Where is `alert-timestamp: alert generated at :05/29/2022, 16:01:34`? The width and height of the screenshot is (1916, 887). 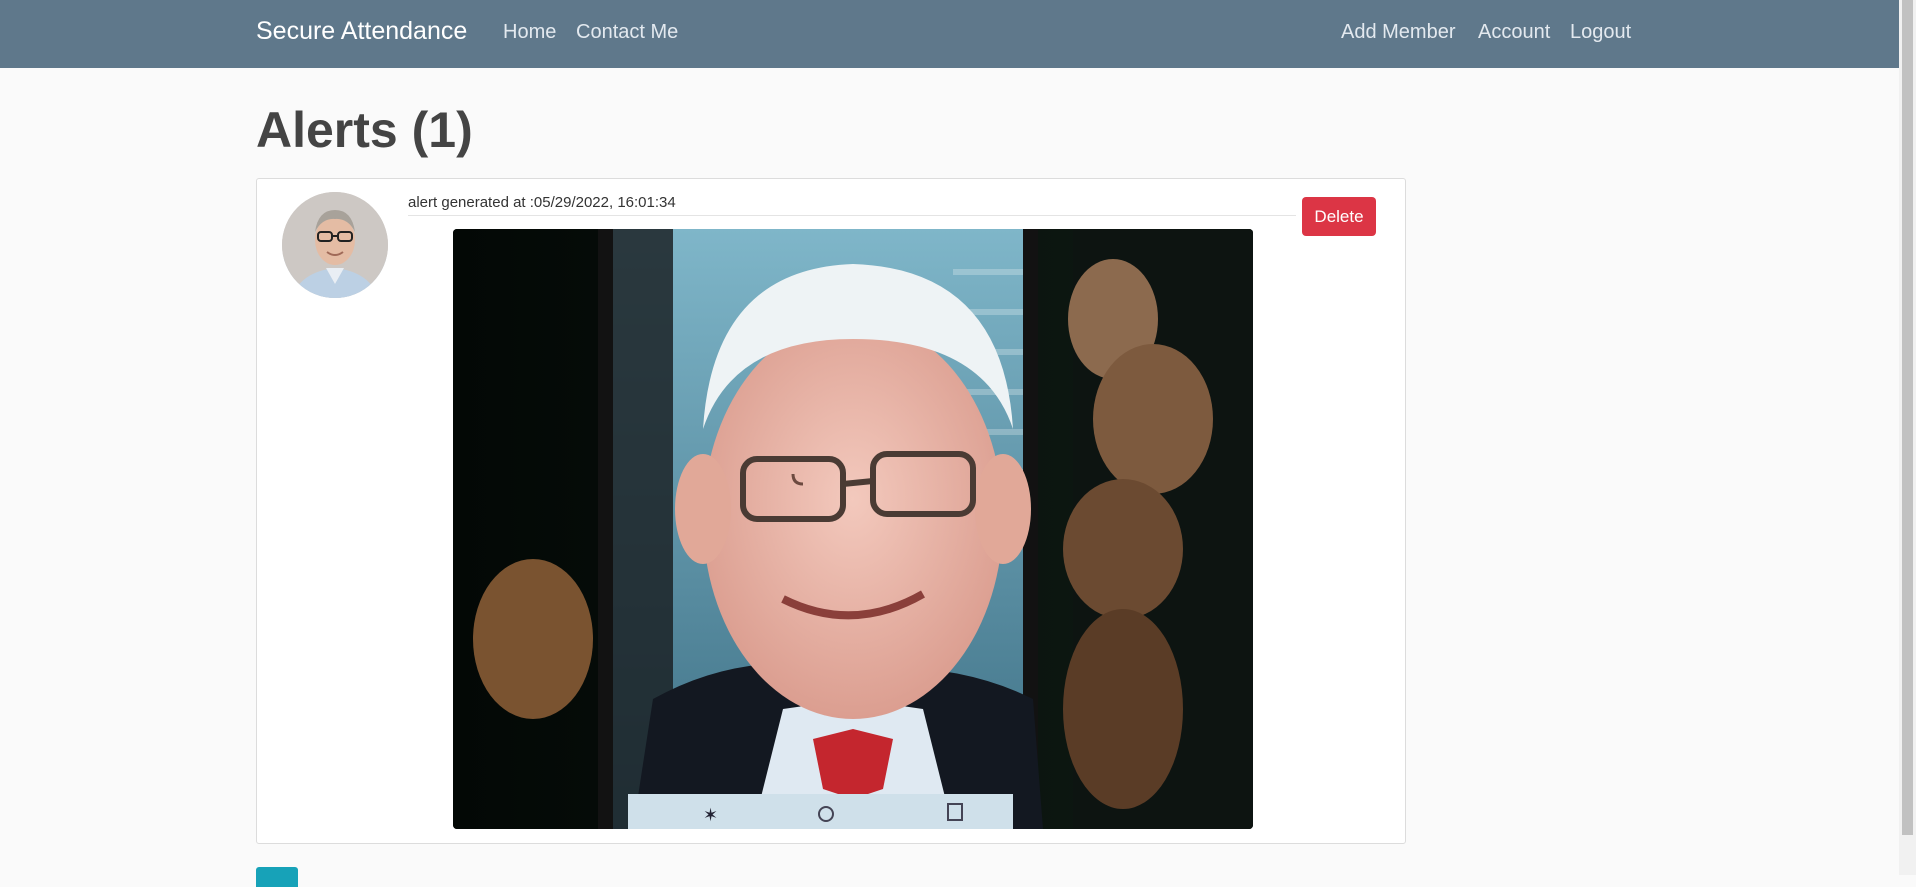 alert-timestamp: alert generated at :05/29/2022, 16:01:34 is located at coordinates (852, 203).